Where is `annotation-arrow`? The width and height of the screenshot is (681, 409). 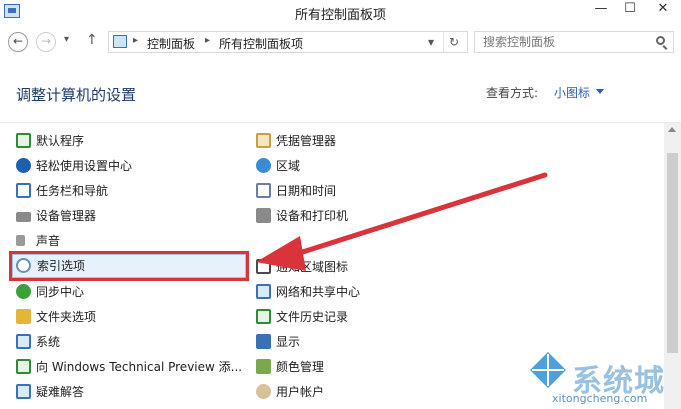 annotation-arrow is located at coordinates (402, 221).